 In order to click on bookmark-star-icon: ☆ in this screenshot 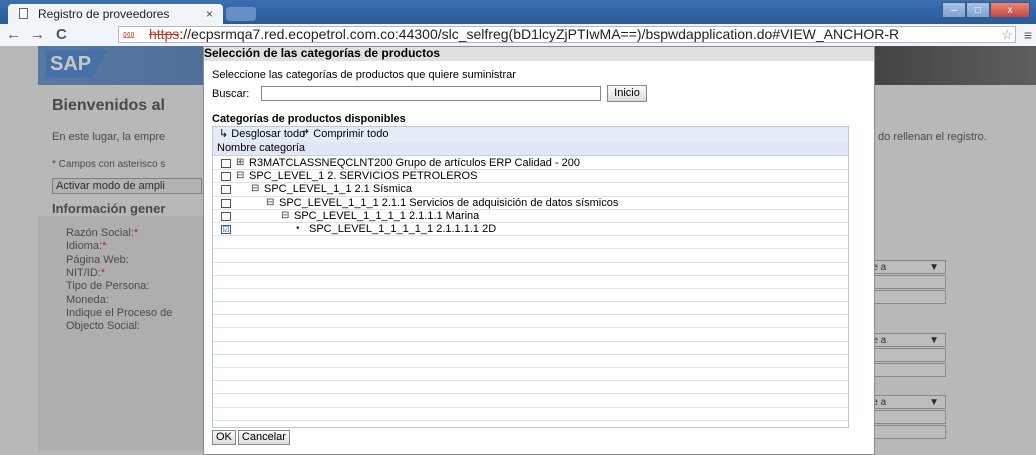, I will do `click(1007, 34)`.